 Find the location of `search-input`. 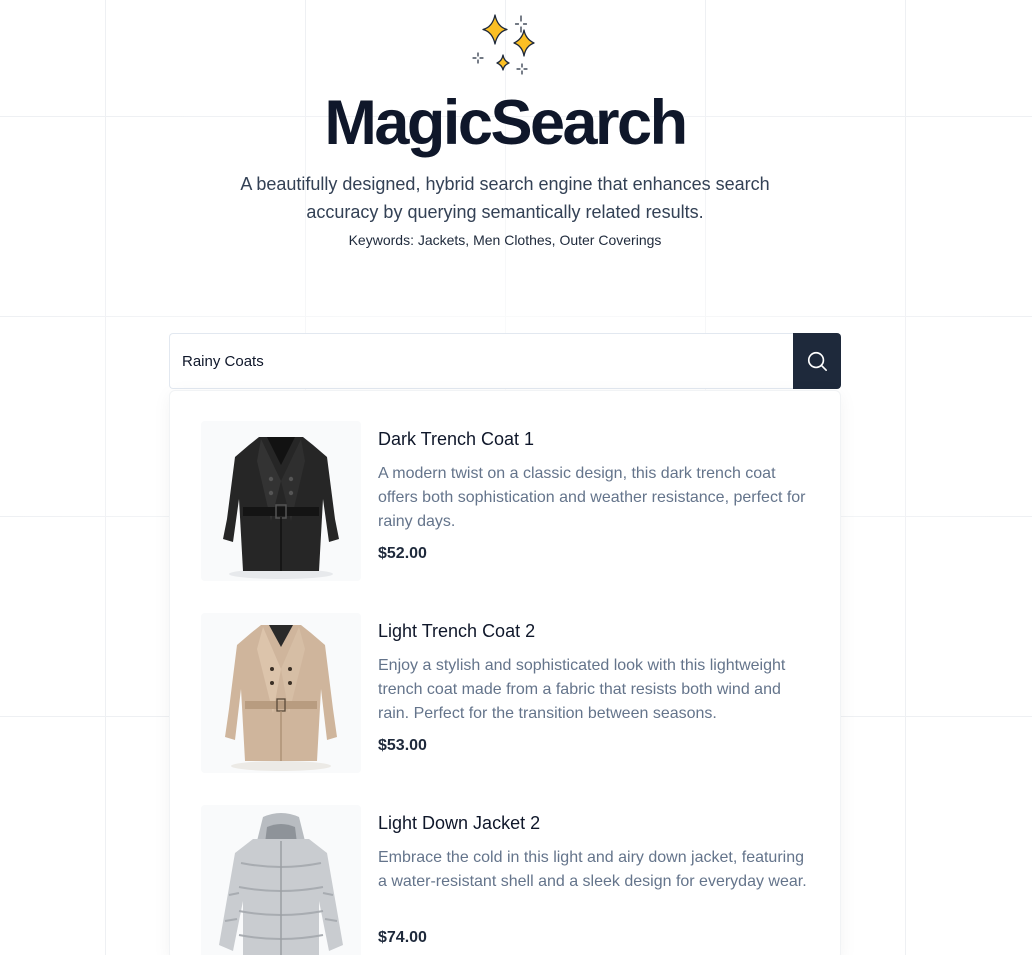

search-input is located at coordinates (481, 361).